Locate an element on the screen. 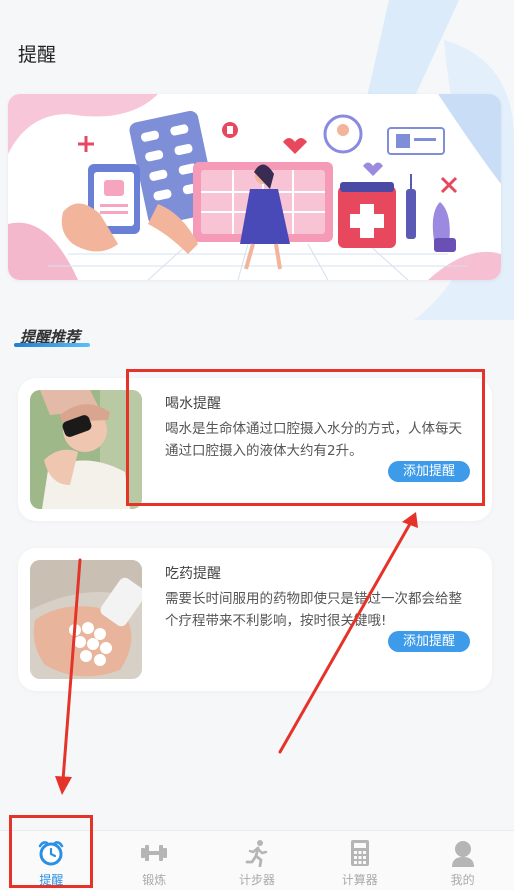  card-title: 吃药提醒 is located at coordinates (193, 574).